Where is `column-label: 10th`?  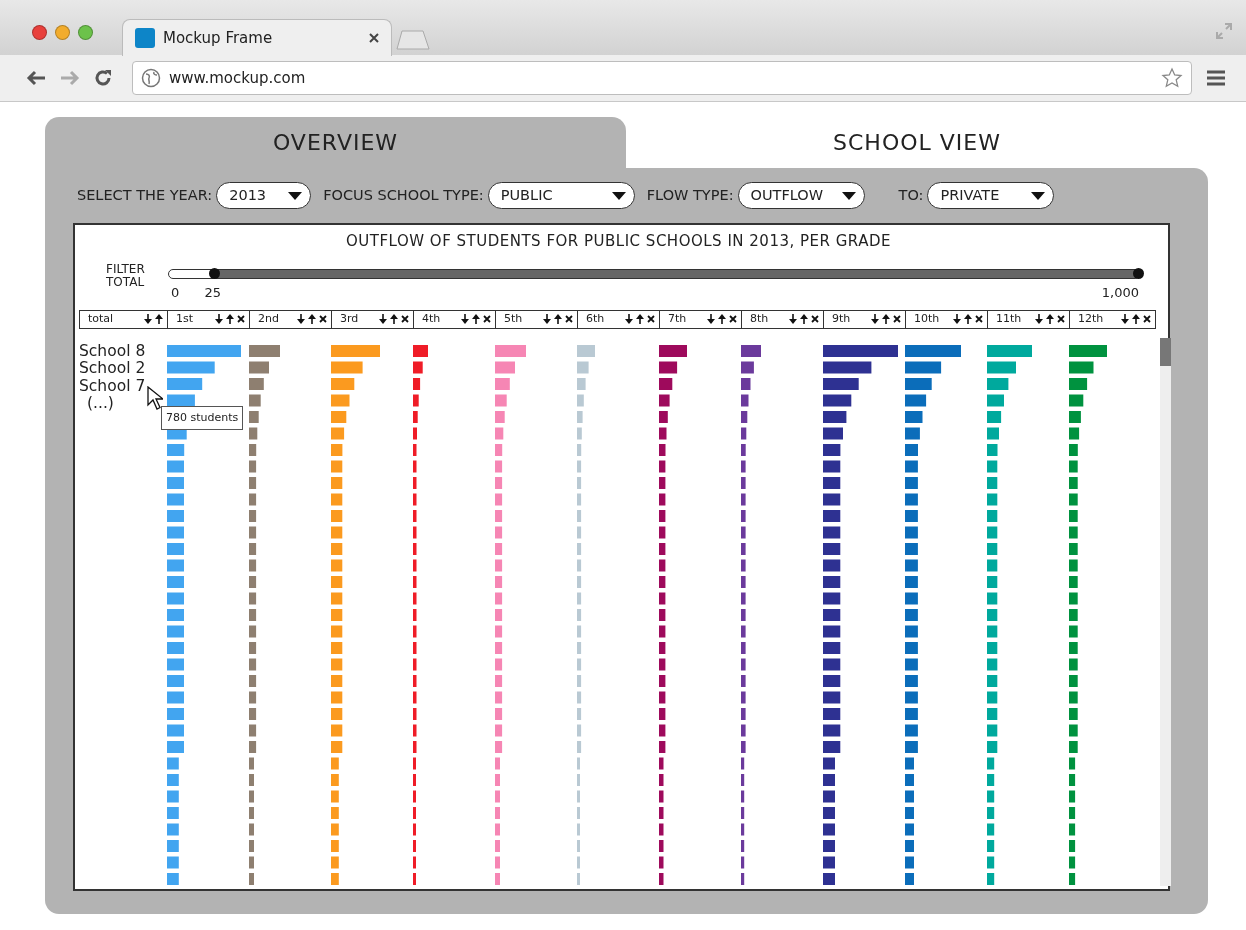 column-label: 10th is located at coordinates (927, 318).